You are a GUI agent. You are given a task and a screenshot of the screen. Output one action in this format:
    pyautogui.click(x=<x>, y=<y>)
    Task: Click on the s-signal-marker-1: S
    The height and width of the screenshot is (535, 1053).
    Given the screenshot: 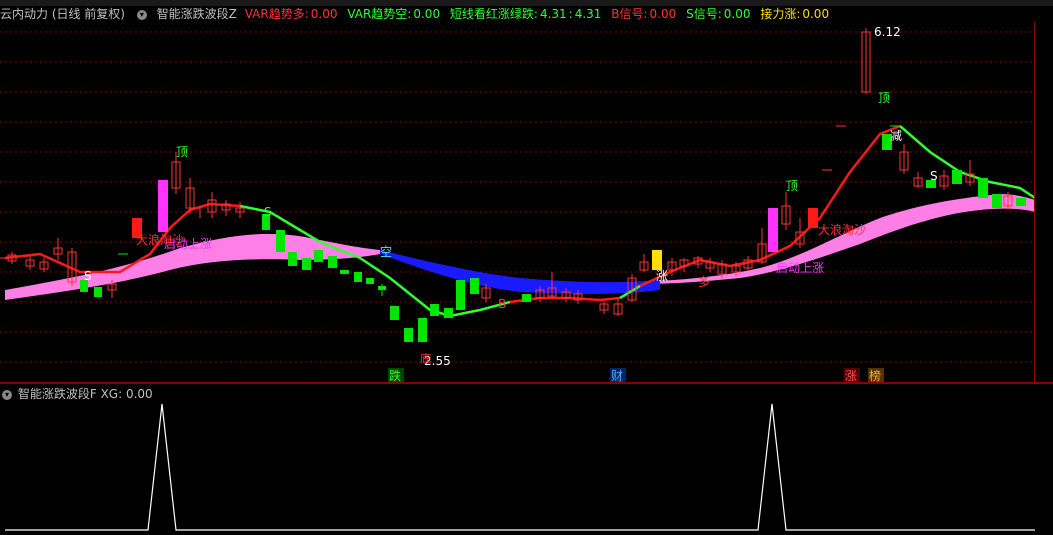 What is the action you would take?
    pyautogui.click(x=88, y=276)
    